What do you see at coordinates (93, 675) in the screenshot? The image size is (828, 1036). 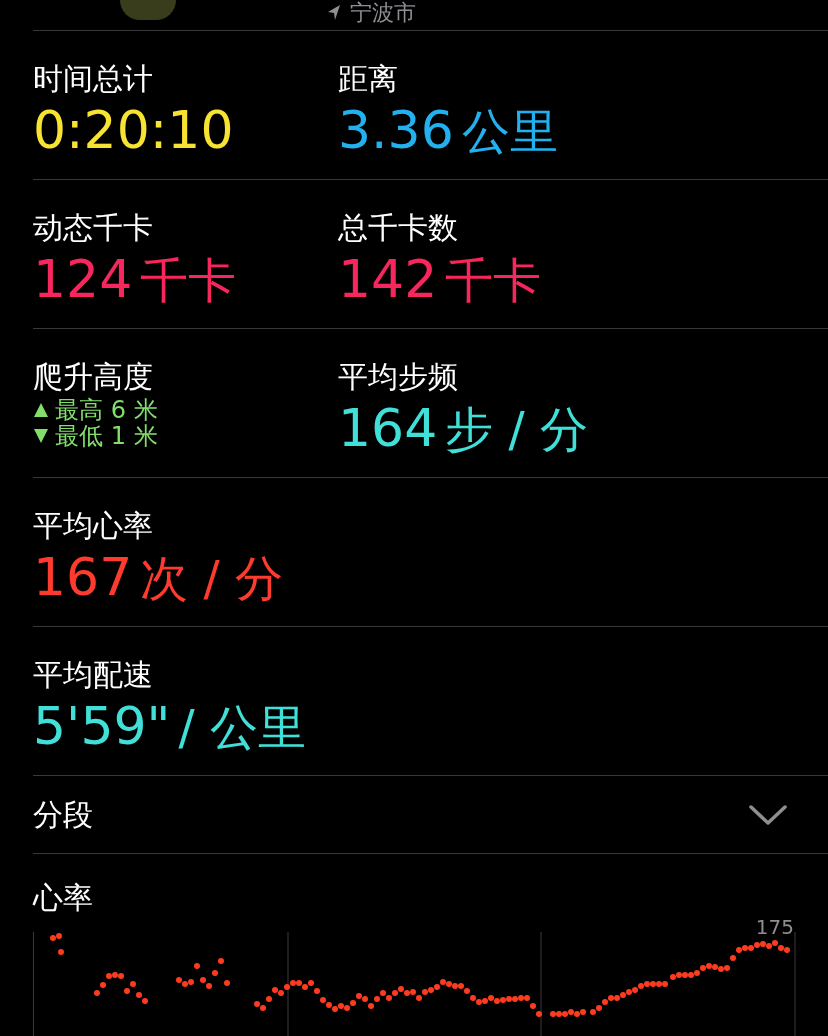 I see `metric-label: 平均配速` at bounding box center [93, 675].